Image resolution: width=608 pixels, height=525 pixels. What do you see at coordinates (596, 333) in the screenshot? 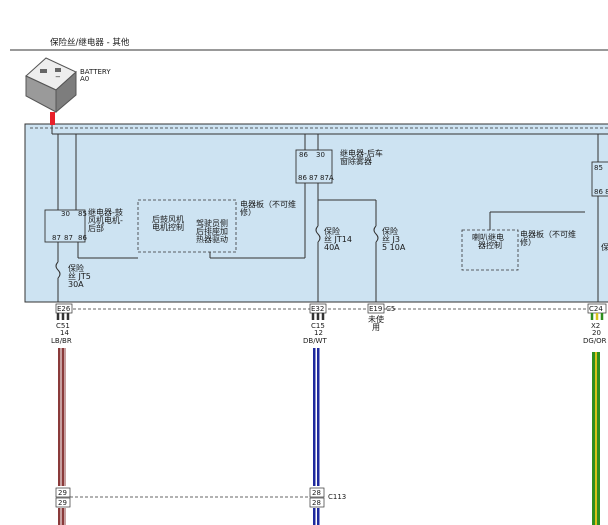
I see `conn-x2-pin: 20` at bounding box center [596, 333].